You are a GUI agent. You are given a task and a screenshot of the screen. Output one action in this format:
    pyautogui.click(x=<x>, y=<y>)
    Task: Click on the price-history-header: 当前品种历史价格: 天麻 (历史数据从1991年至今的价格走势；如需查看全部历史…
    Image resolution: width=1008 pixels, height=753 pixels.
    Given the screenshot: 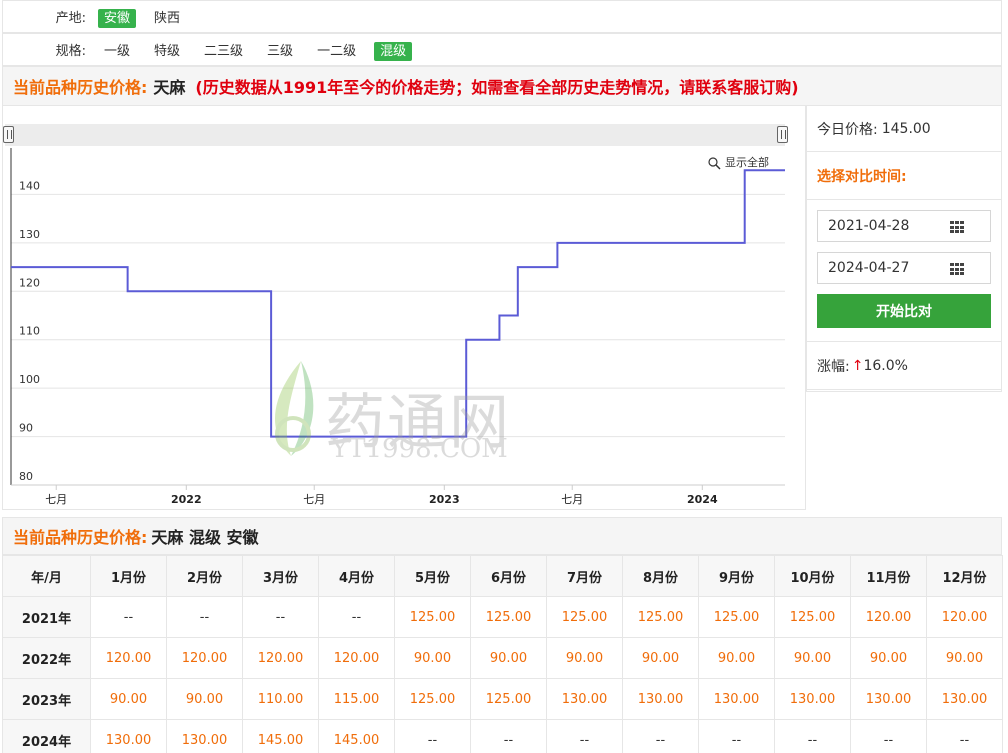 What is the action you would take?
    pyautogui.click(x=502, y=86)
    